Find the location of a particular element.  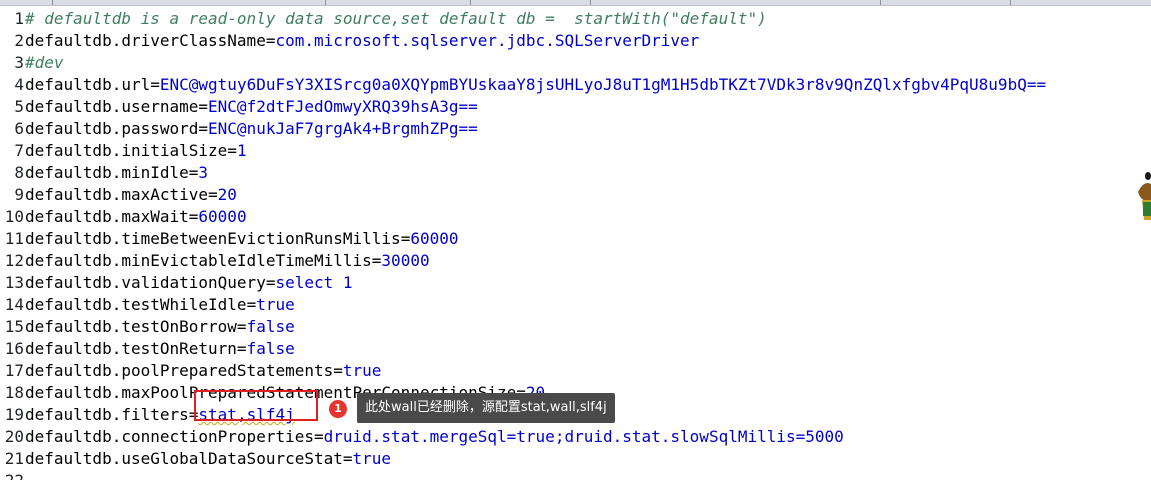

line-number: 11 is located at coordinates (14, 238).